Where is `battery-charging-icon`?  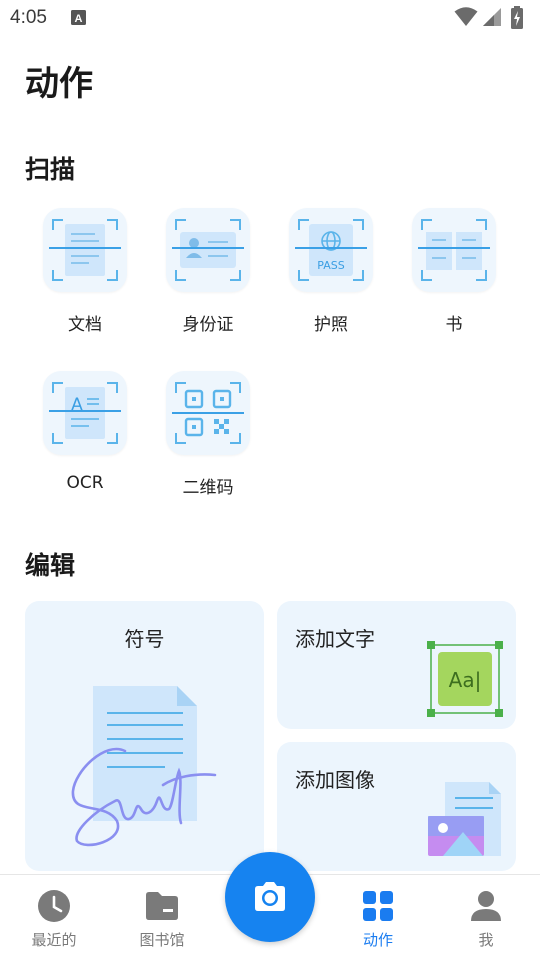 battery-charging-icon is located at coordinates (517, 17).